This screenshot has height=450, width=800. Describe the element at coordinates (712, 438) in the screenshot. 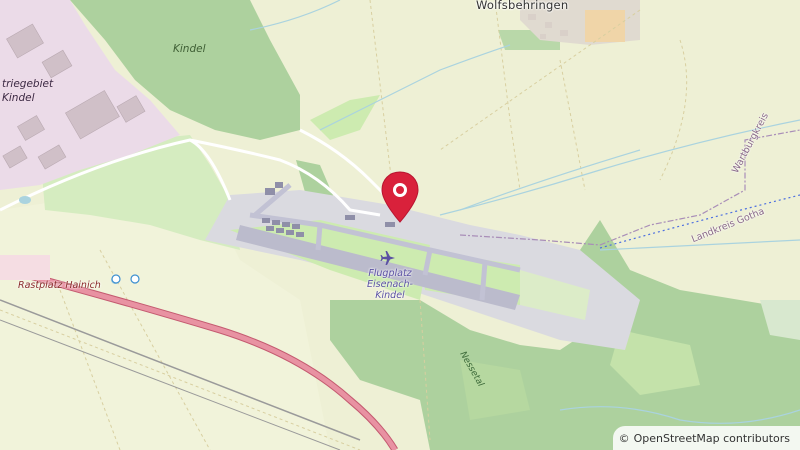

I see `attribution-link: OpenStreetMap contributors` at that location.